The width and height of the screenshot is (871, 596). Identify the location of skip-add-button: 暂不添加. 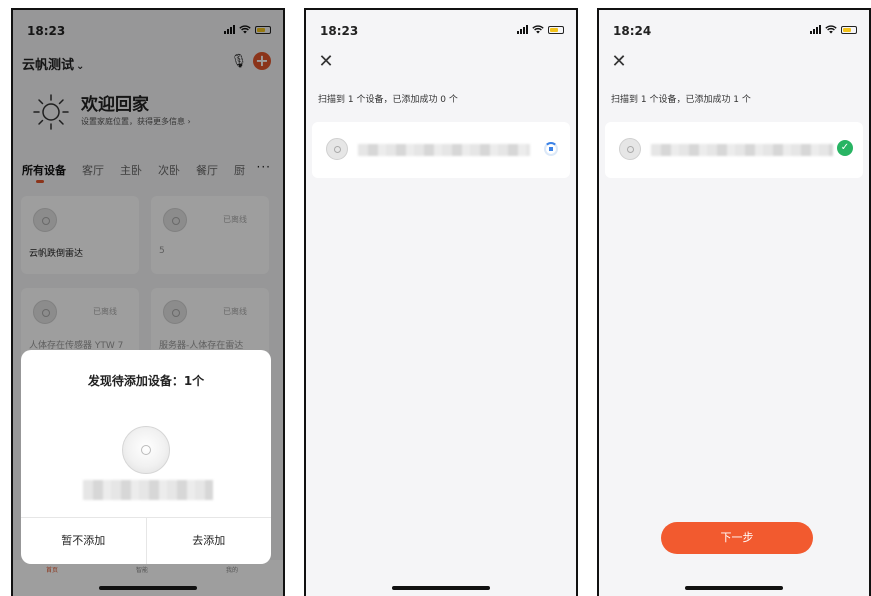
(83, 541).